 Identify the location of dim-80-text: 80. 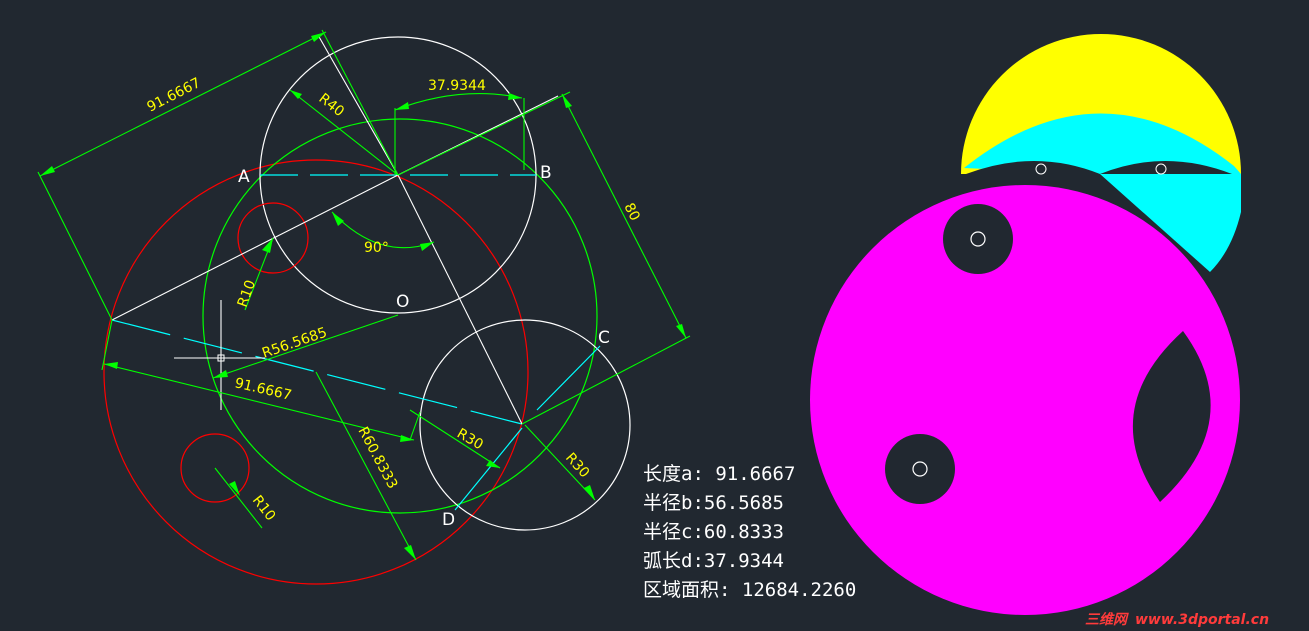
(631, 212).